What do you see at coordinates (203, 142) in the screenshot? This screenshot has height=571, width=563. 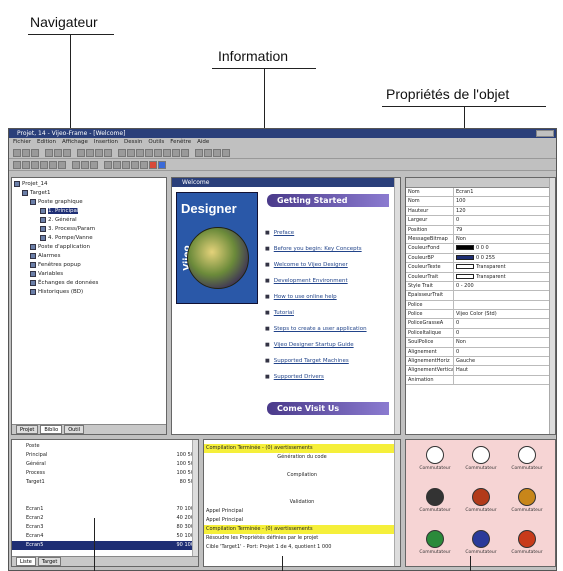 I see `menu-help: Aide` at bounding box center [203, 142].